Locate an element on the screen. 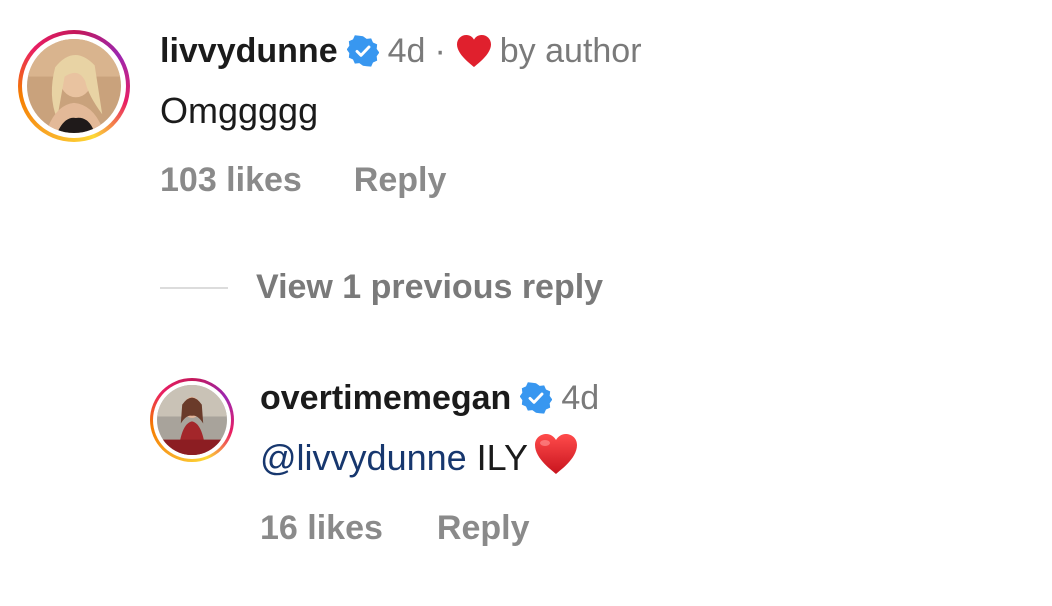  mention-link: @livvydunne is located at coordinates (363, 457).